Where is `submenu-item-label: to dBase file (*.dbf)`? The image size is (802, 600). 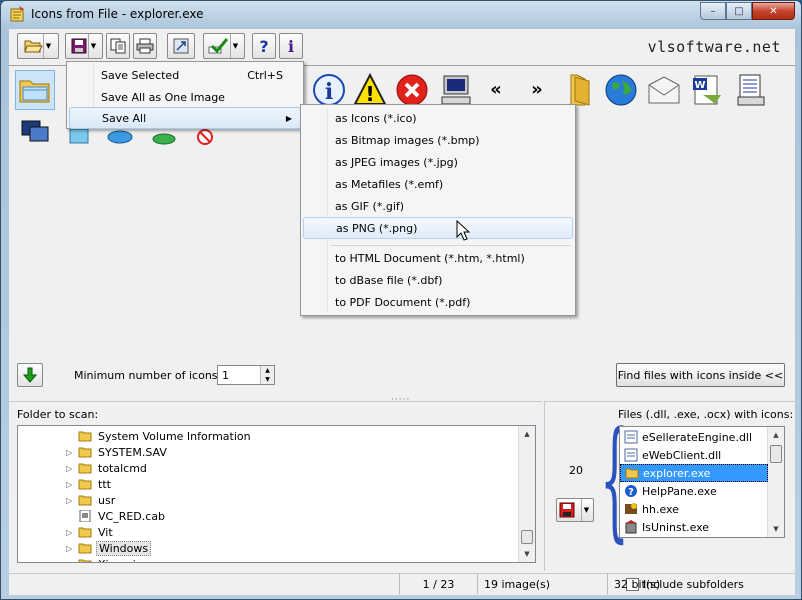 submenu-item-label: to dBase file (*.dbf) is located at coordinates (389, 280).